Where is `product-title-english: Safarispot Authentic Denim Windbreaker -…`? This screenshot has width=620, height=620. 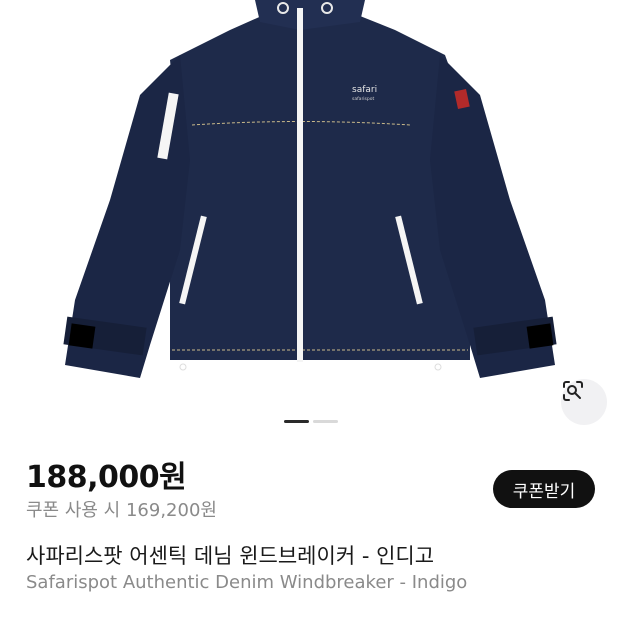
product-title-english: Safarispot Authentic Denim Windbreaker -… is located at coordinates (247, 582).